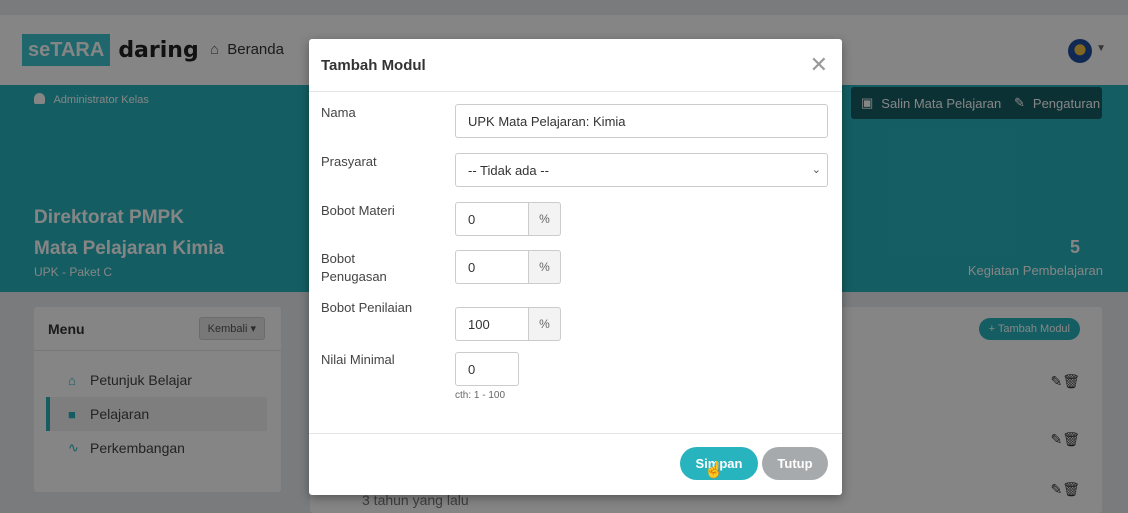 The height and width of the screenshot is (513, 1128). I want to click on field-label-line1: Bobot, so click(338, 258).